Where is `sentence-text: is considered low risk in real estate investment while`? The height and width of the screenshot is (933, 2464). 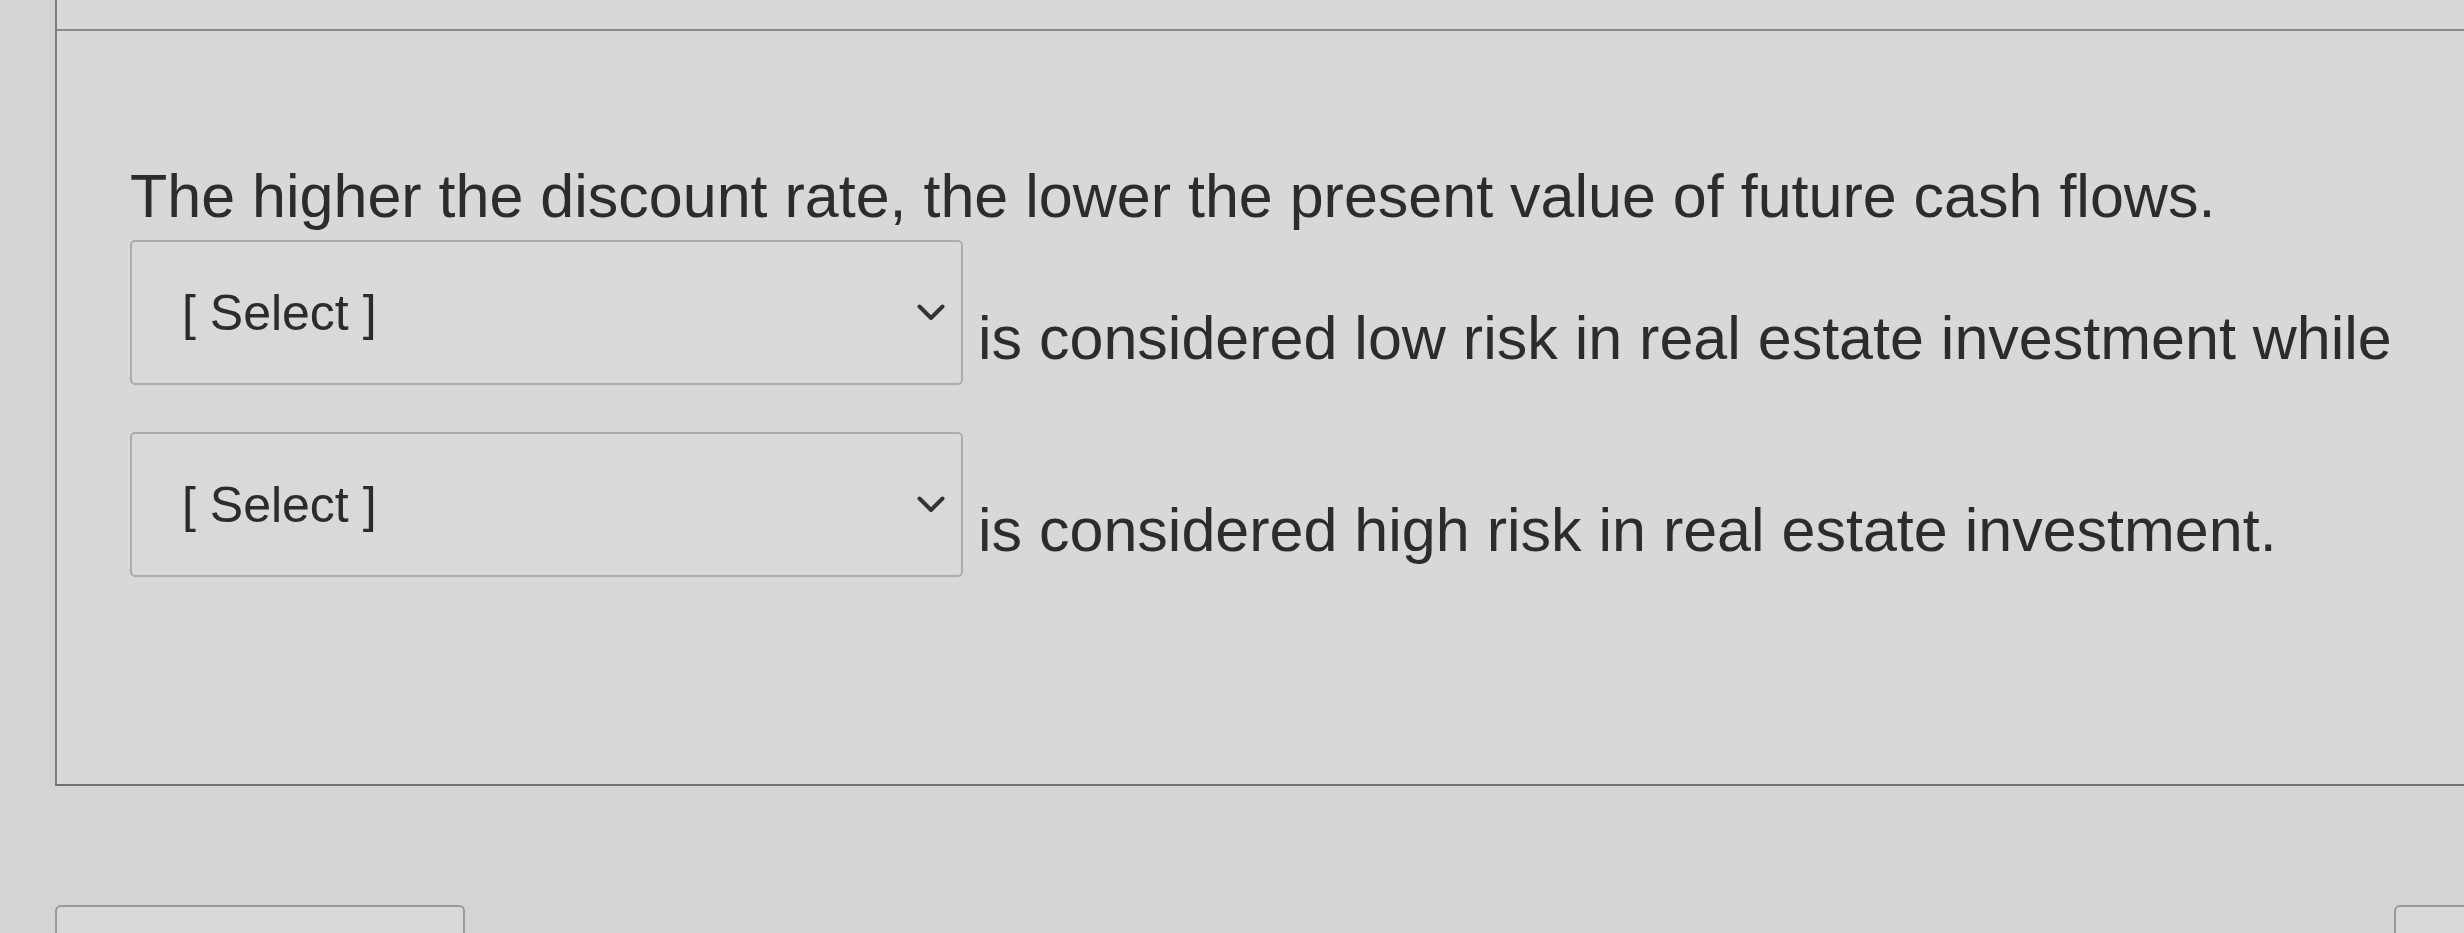 sentence-text: is considered low risk in real estate investment while is located at coordinates (1685, 338).